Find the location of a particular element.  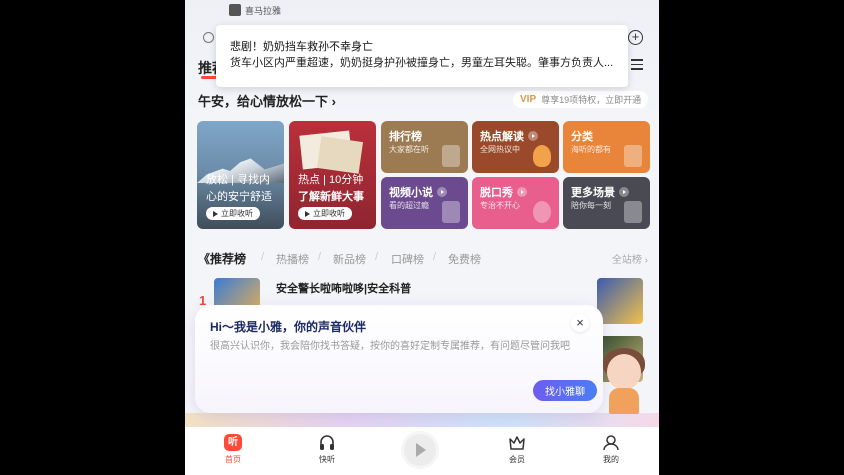

card-talk-title: 脱口秀 is located at coordinates (496, 193).